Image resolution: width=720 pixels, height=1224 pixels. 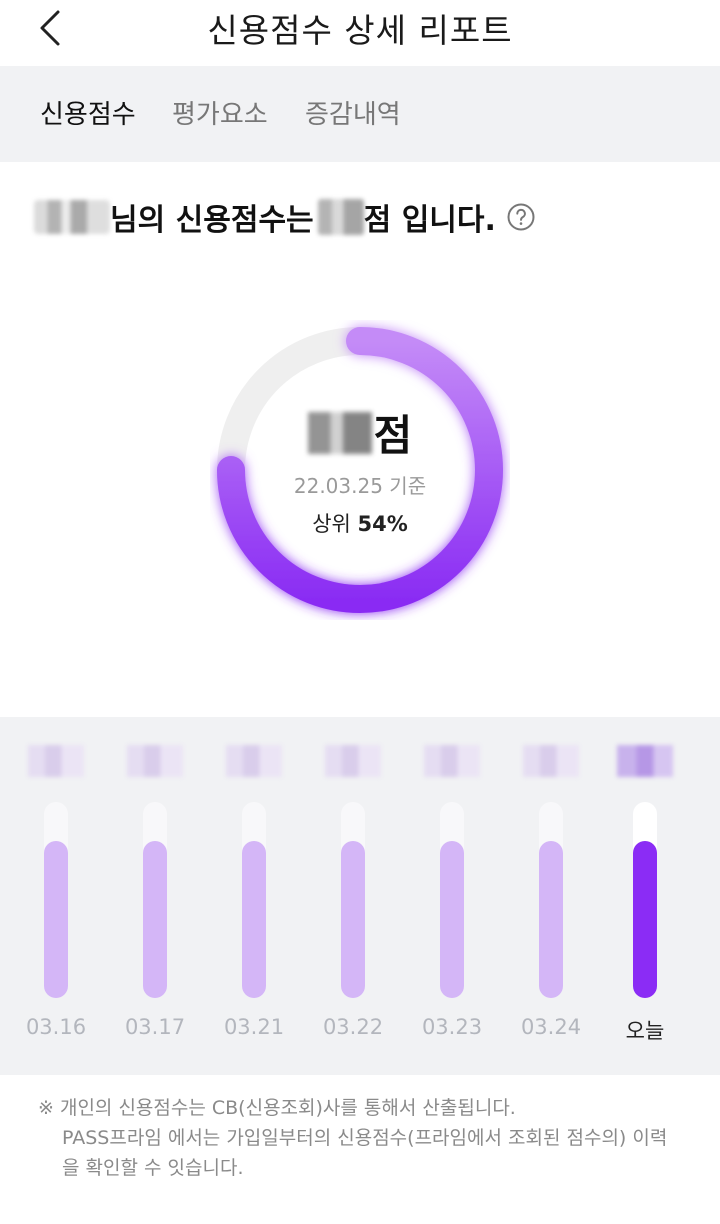 I want to click on summary-score-suffix: 점 입니다., so click(x=429, y=220).